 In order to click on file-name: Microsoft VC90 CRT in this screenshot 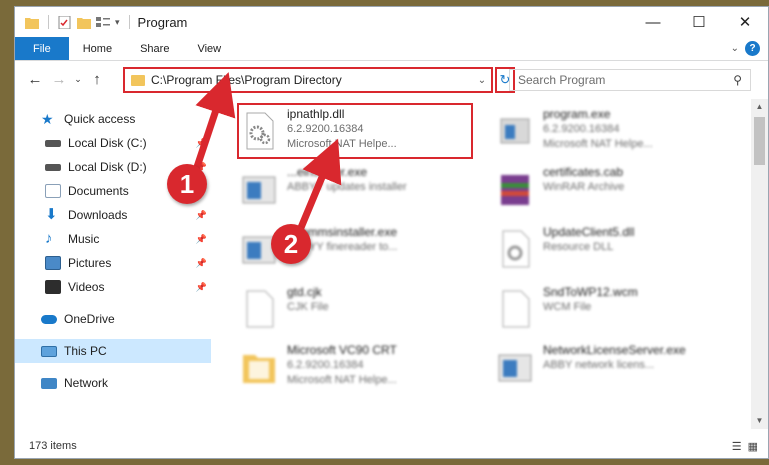, I will do `click(342, 350)`.